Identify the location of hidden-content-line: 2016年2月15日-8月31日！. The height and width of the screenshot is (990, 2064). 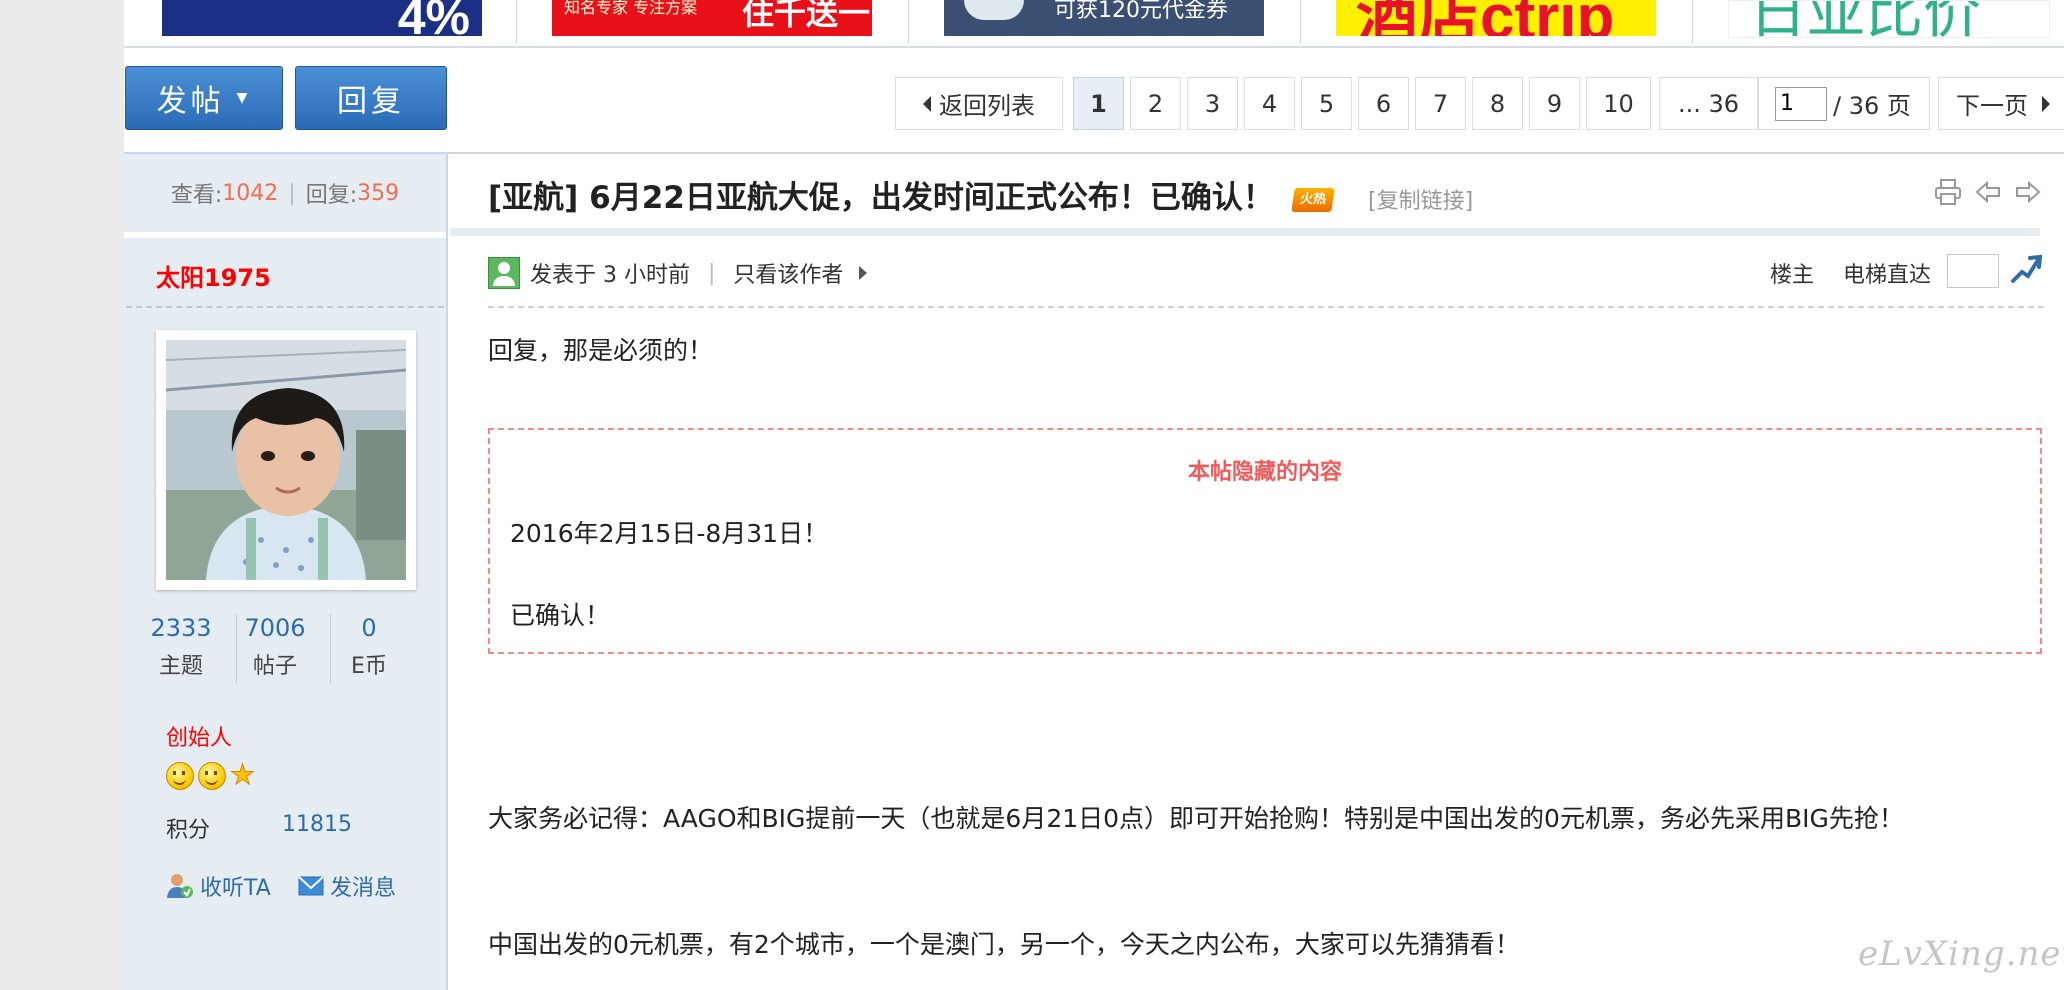
(669, 533).